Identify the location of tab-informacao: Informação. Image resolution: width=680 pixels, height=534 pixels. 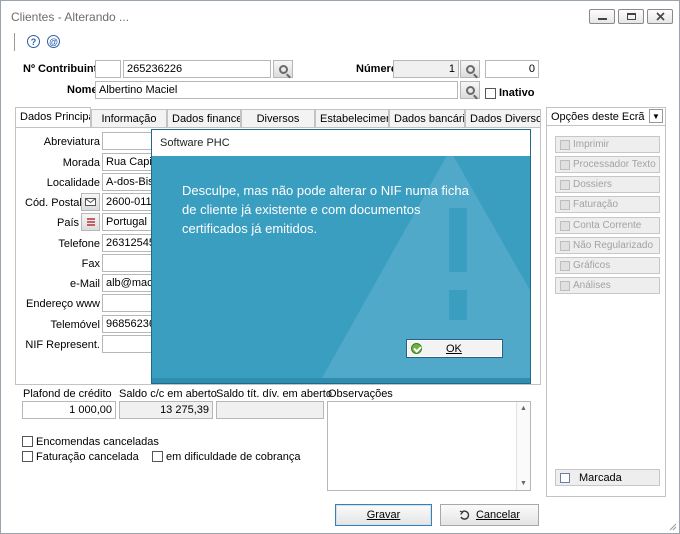
(129, 118).